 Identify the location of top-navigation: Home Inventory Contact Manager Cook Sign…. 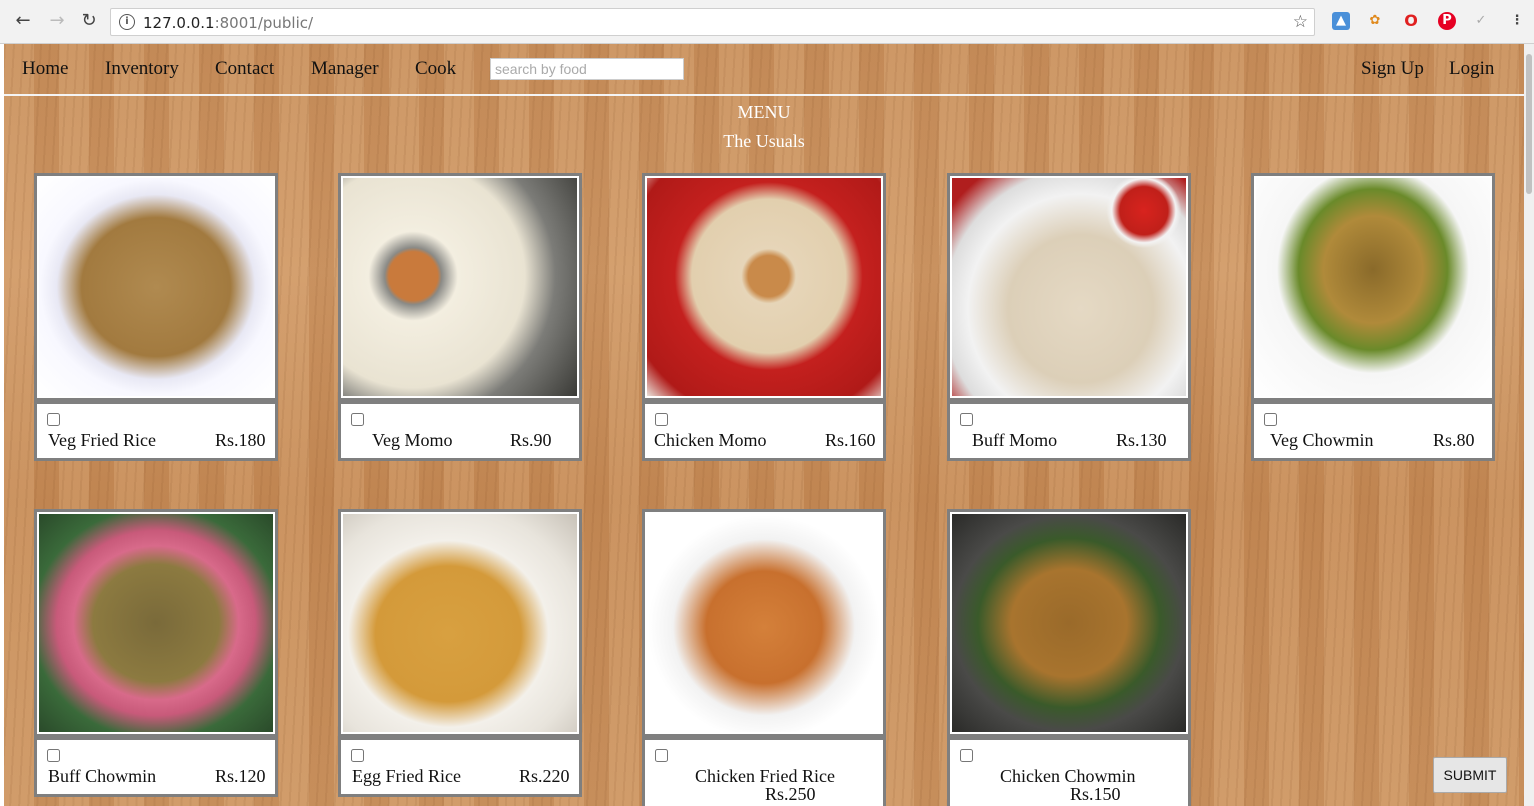
(764, 70).